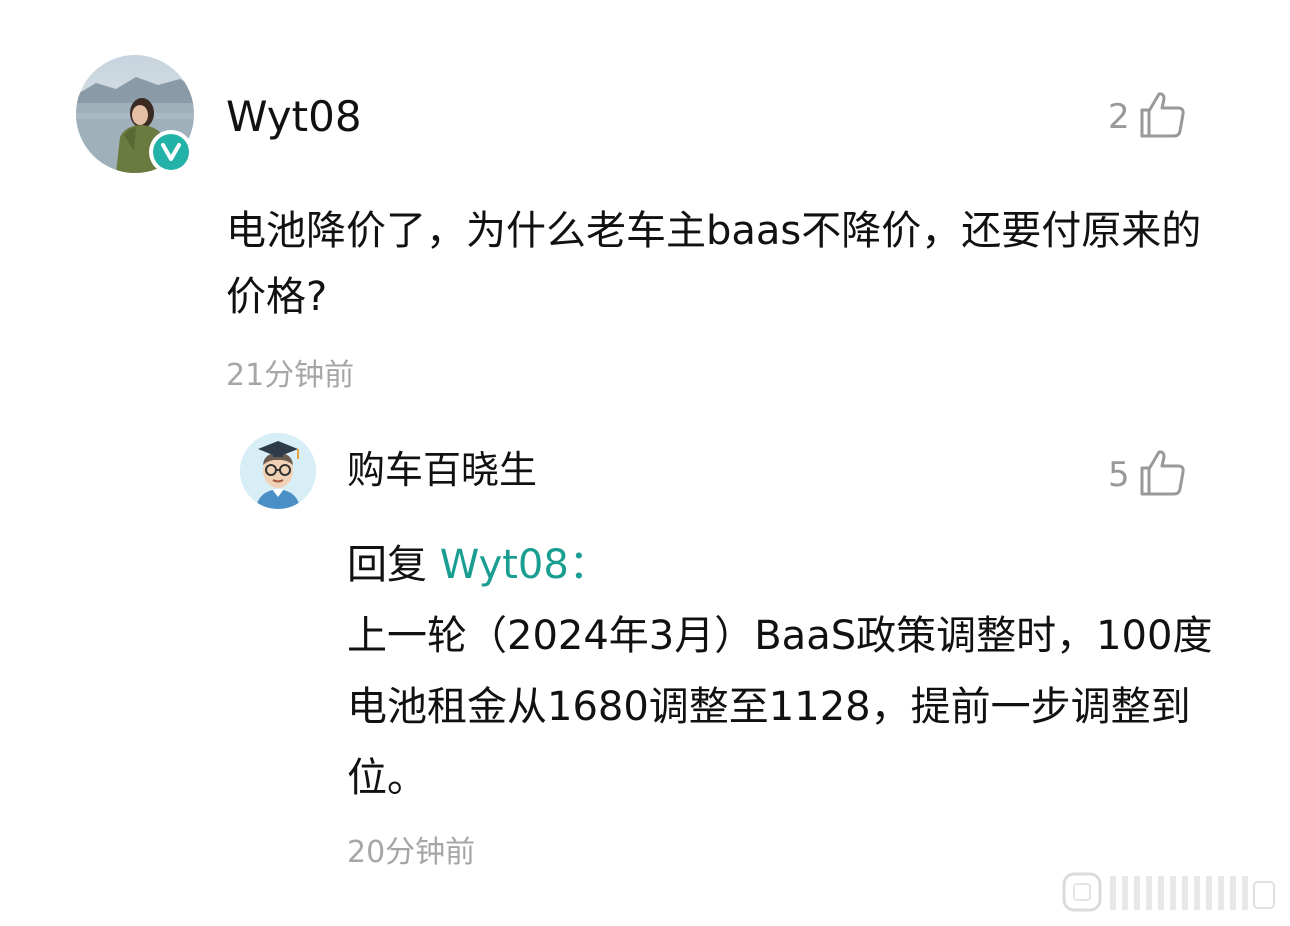 This screenshot has height=926, width=1290. What do you see at coordinates (1170, 893) in the screenshot?
I see `watermark-logo` at bounding box center [1170, 893].